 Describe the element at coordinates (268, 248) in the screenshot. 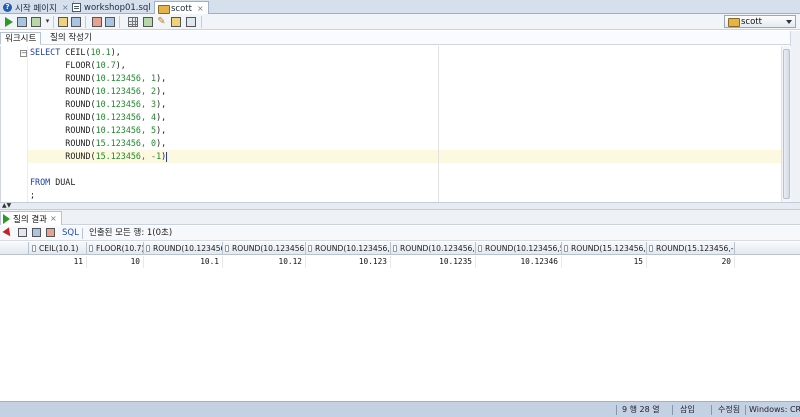

I see `column-header-label: ROUND(10.123456,2)` at that location.